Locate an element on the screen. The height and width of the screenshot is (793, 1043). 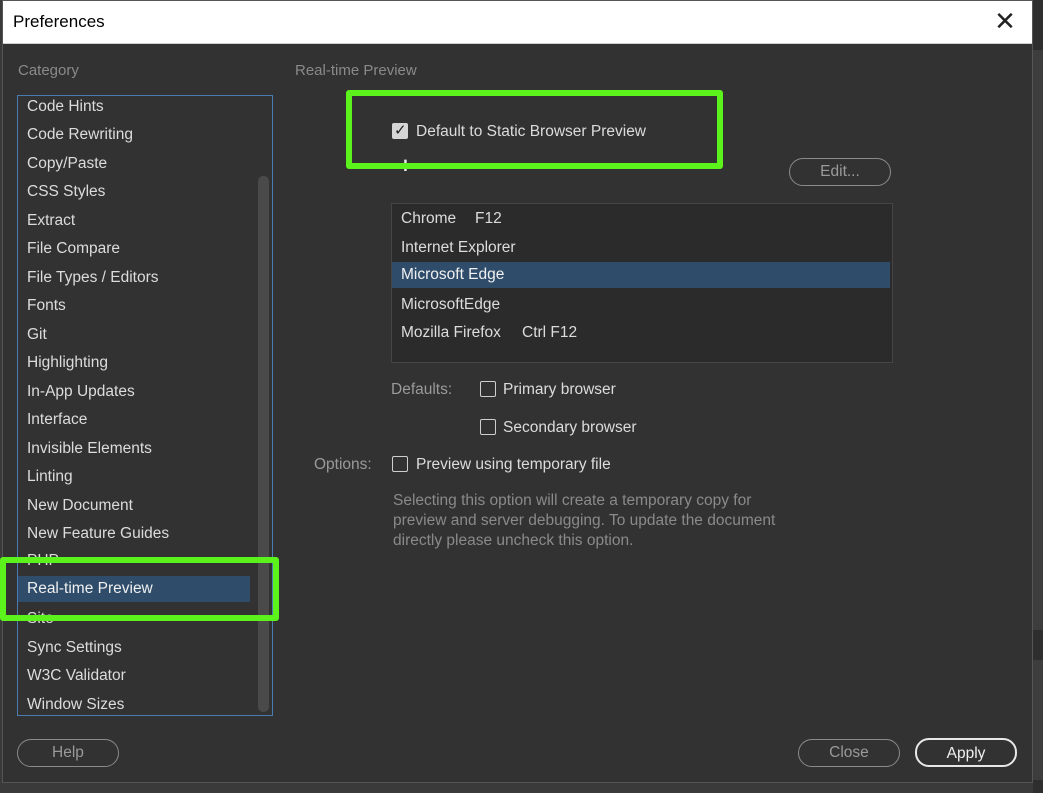
category-heading: Category is located at coordinates (48, 70).